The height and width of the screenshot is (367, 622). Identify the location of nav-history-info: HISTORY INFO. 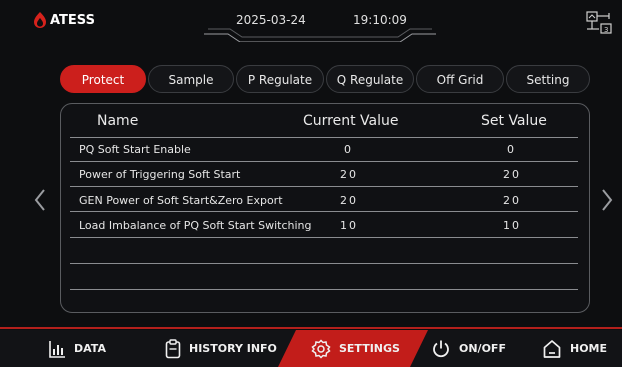
(221, 348).